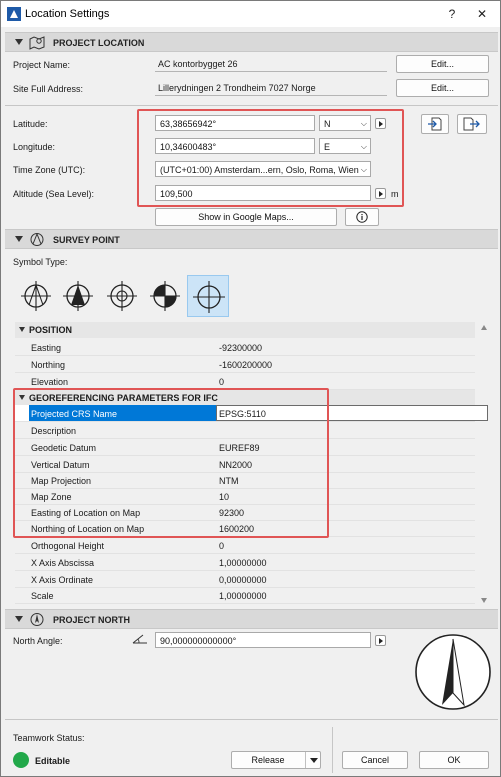 Image resolution: width=501 pixels, height=777 pixels. I want to click on survey-symbol-5-icon, so click(209, 297).